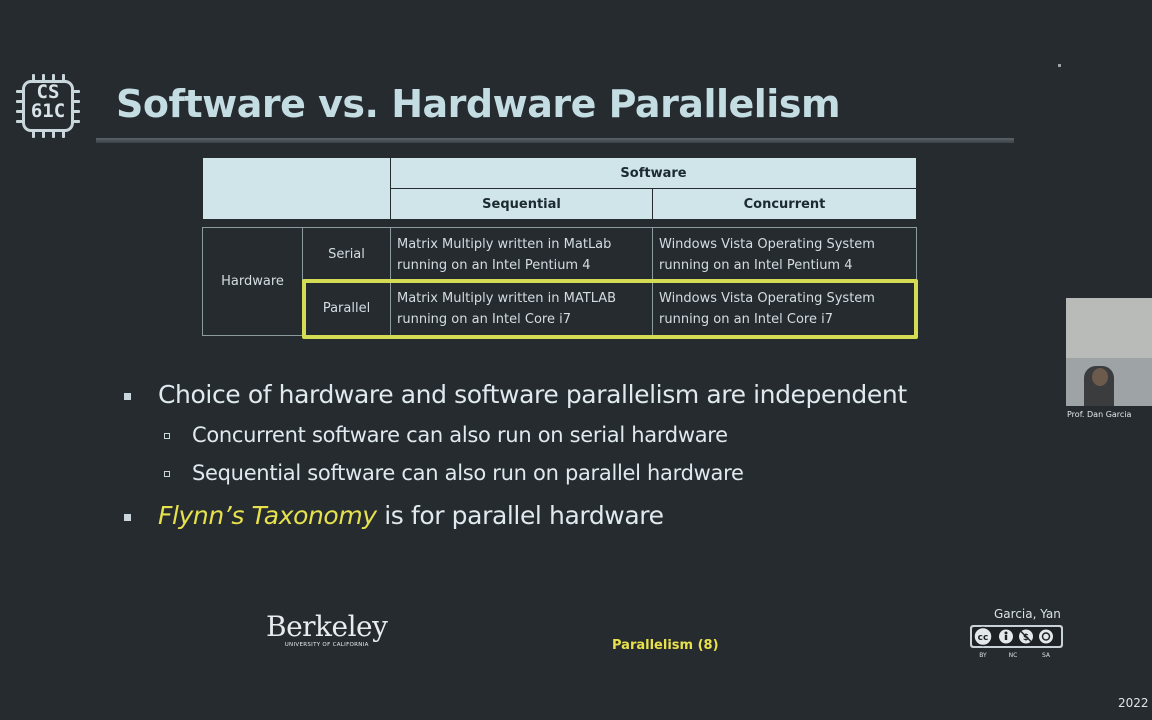 Image resolution: width=1152 pixels, height=720 pixels. What do you see at coordinates (1059, 65) in the screenshot?
I see `stray-dot` at bounding box center [1059, 65].